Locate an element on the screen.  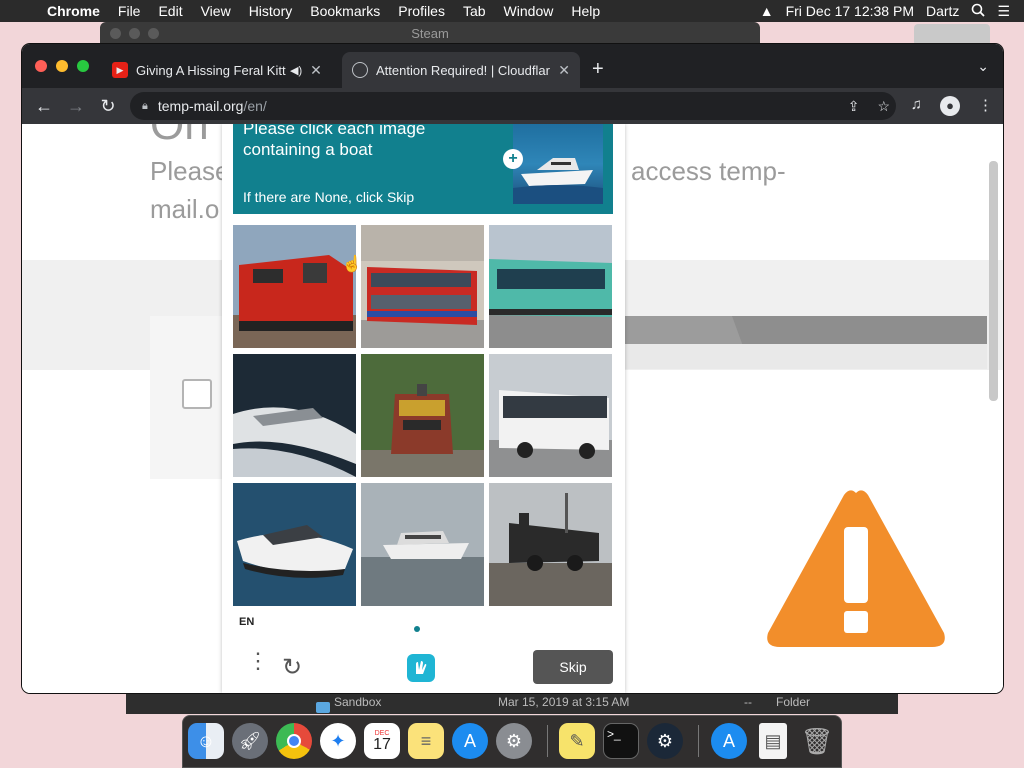
zoom-window-button is located at coordinates (83, 66).